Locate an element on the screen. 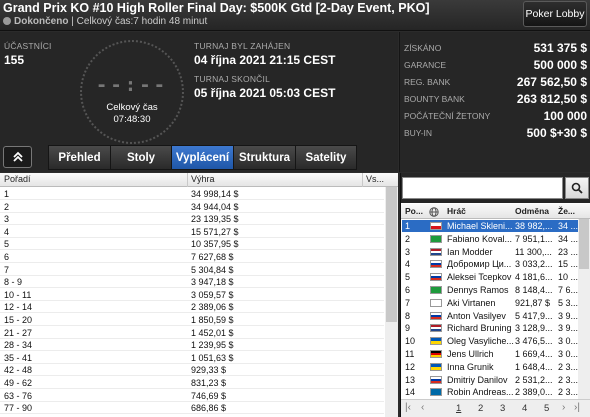 The height and width of the screenshot is (417, 590). table-row: 49 - 62 831,23 $ is located at coordinates (192, 383).